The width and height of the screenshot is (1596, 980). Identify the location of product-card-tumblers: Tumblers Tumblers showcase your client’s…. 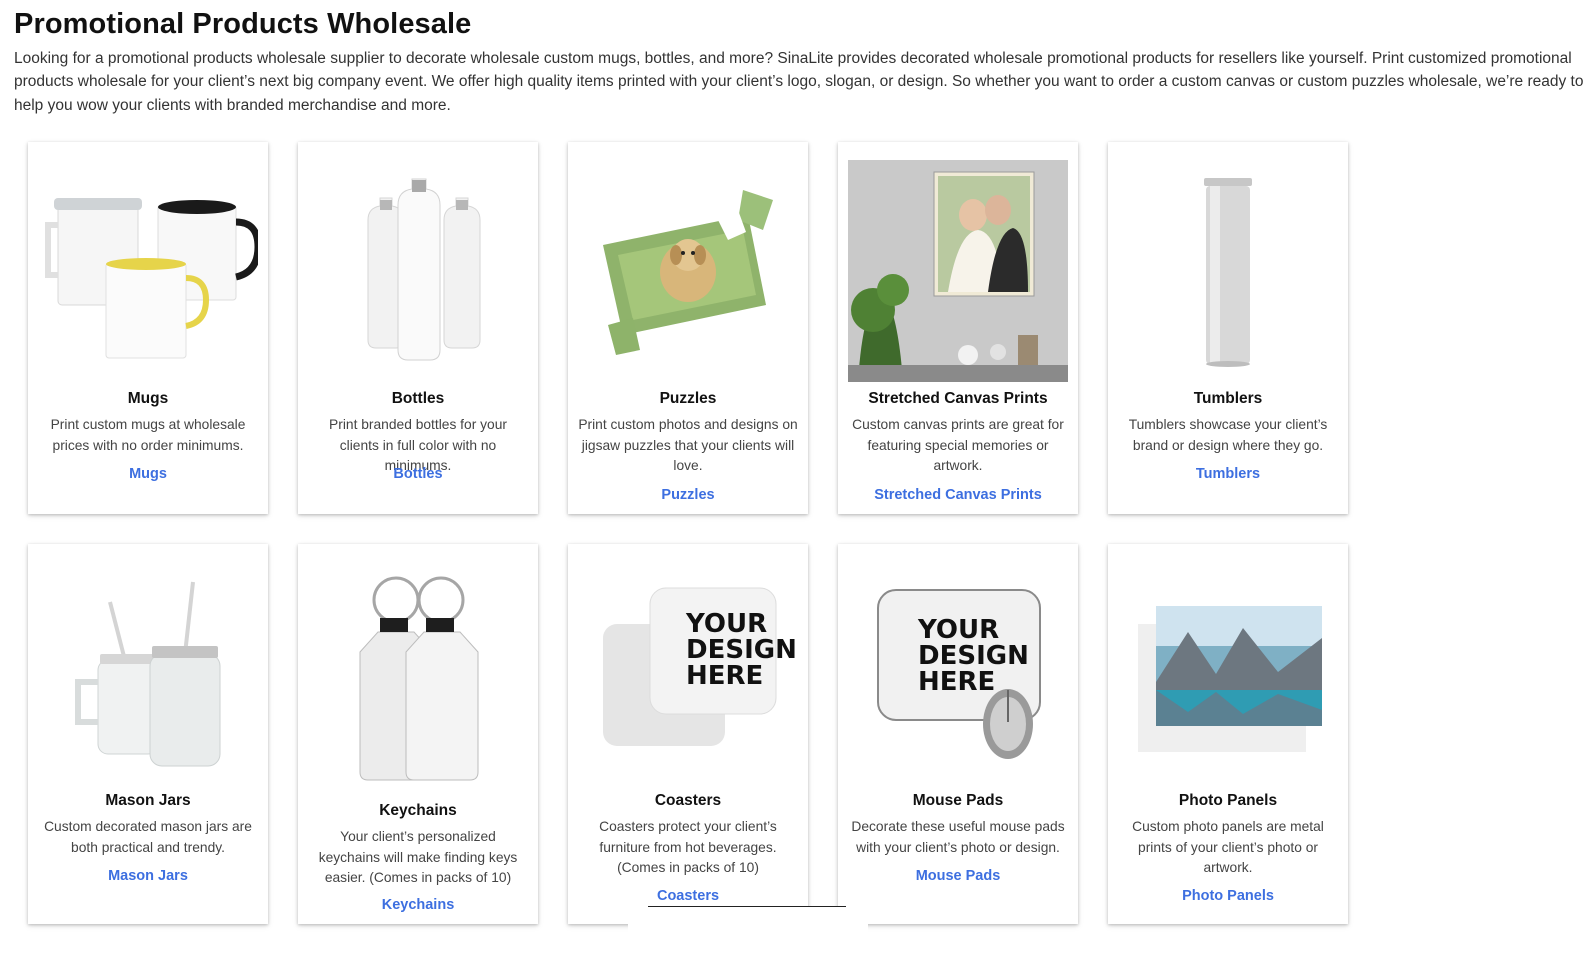
(1228, 328).